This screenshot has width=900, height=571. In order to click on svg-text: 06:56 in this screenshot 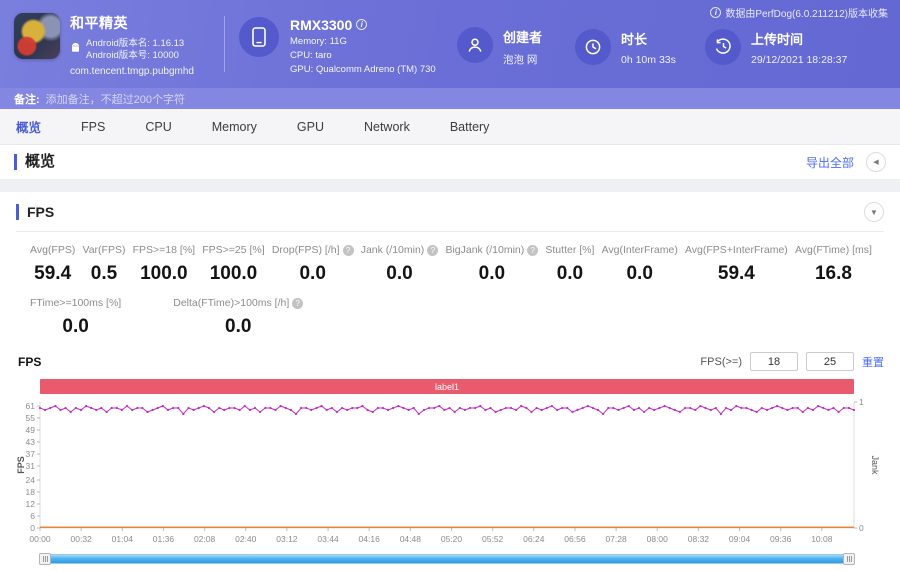, I will do `click(575, 539)`.